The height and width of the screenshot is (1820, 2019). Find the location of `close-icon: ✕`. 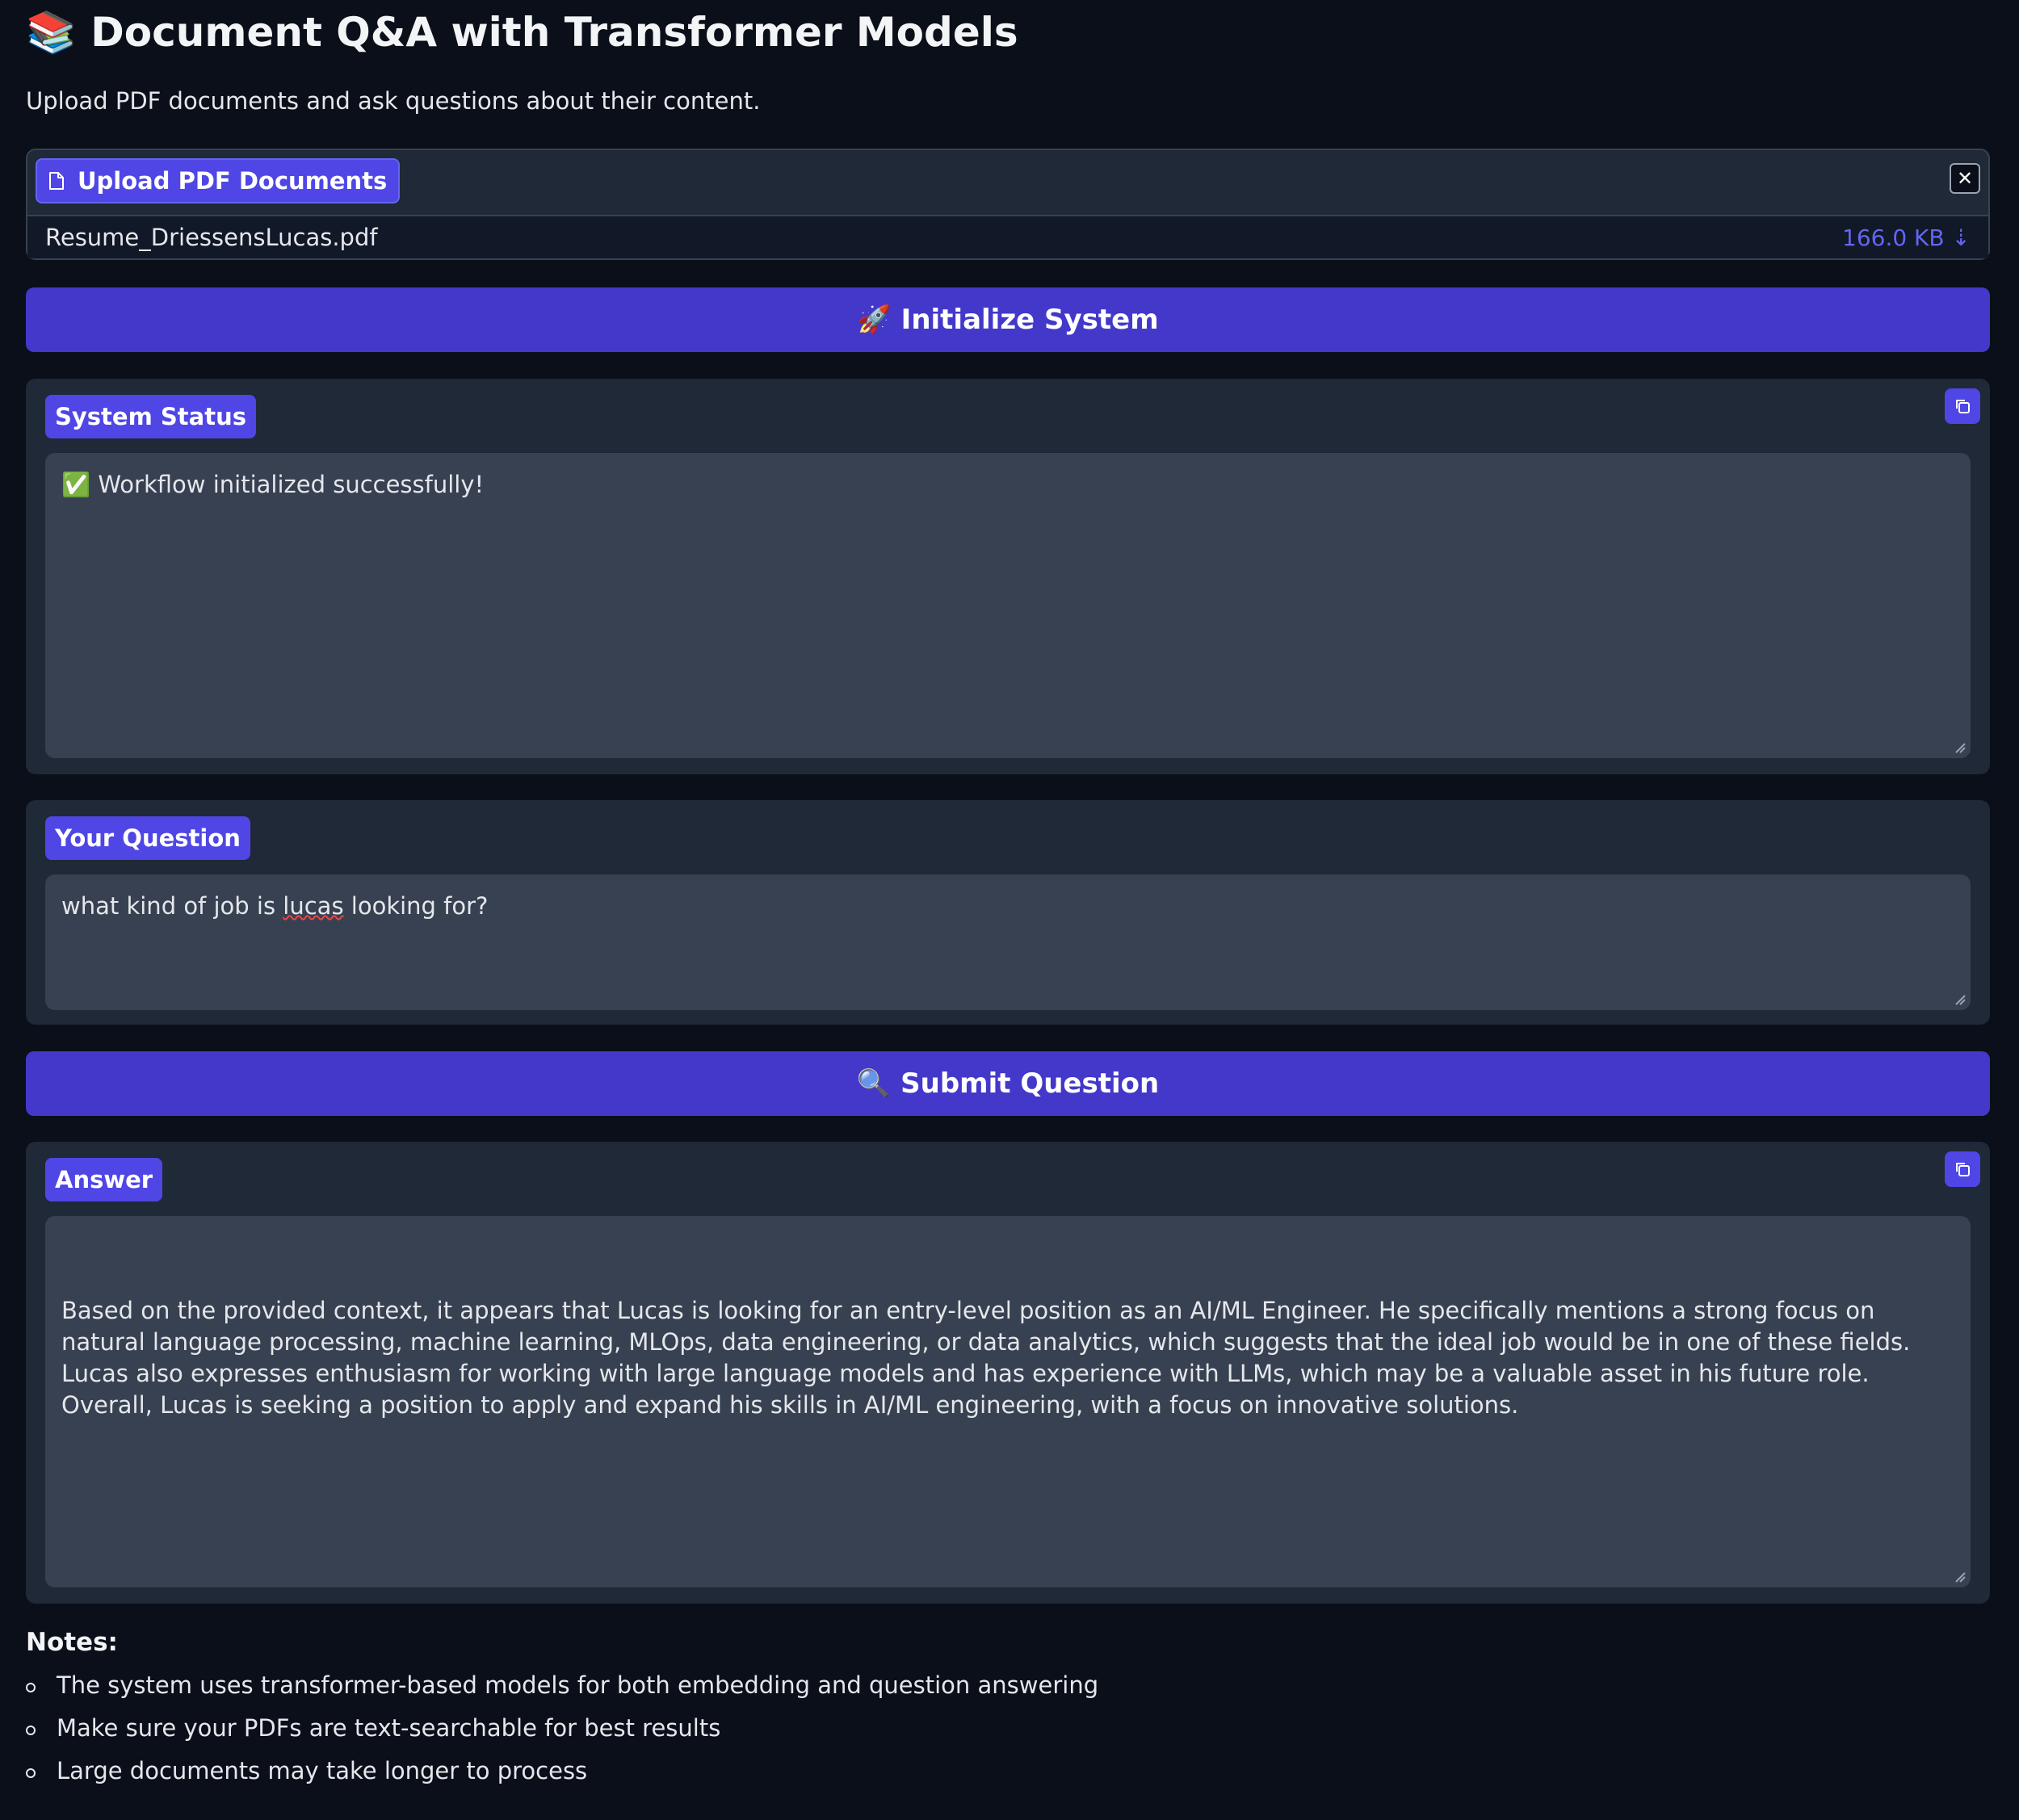

close-icon: ✕ is located at coordinates (1965, 178).